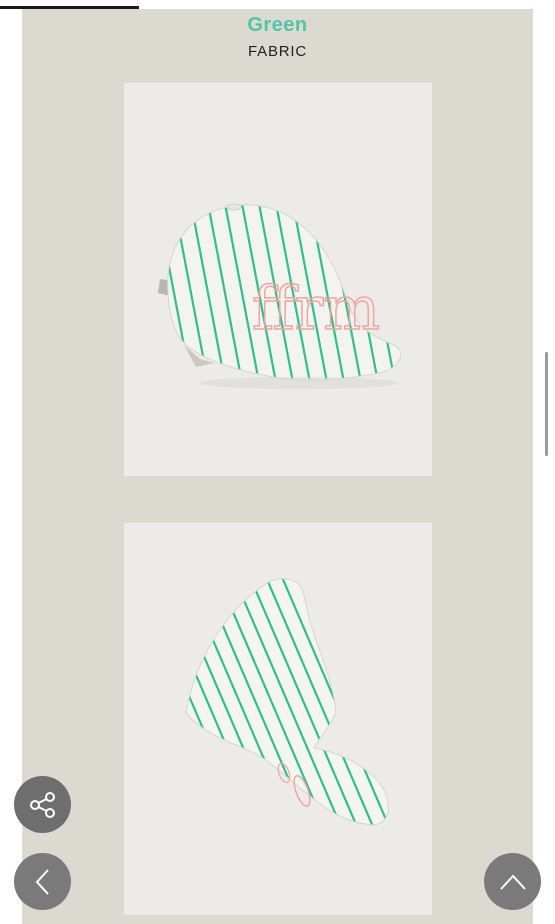  I want to click on chevron-left-icon, so click(42, 881).